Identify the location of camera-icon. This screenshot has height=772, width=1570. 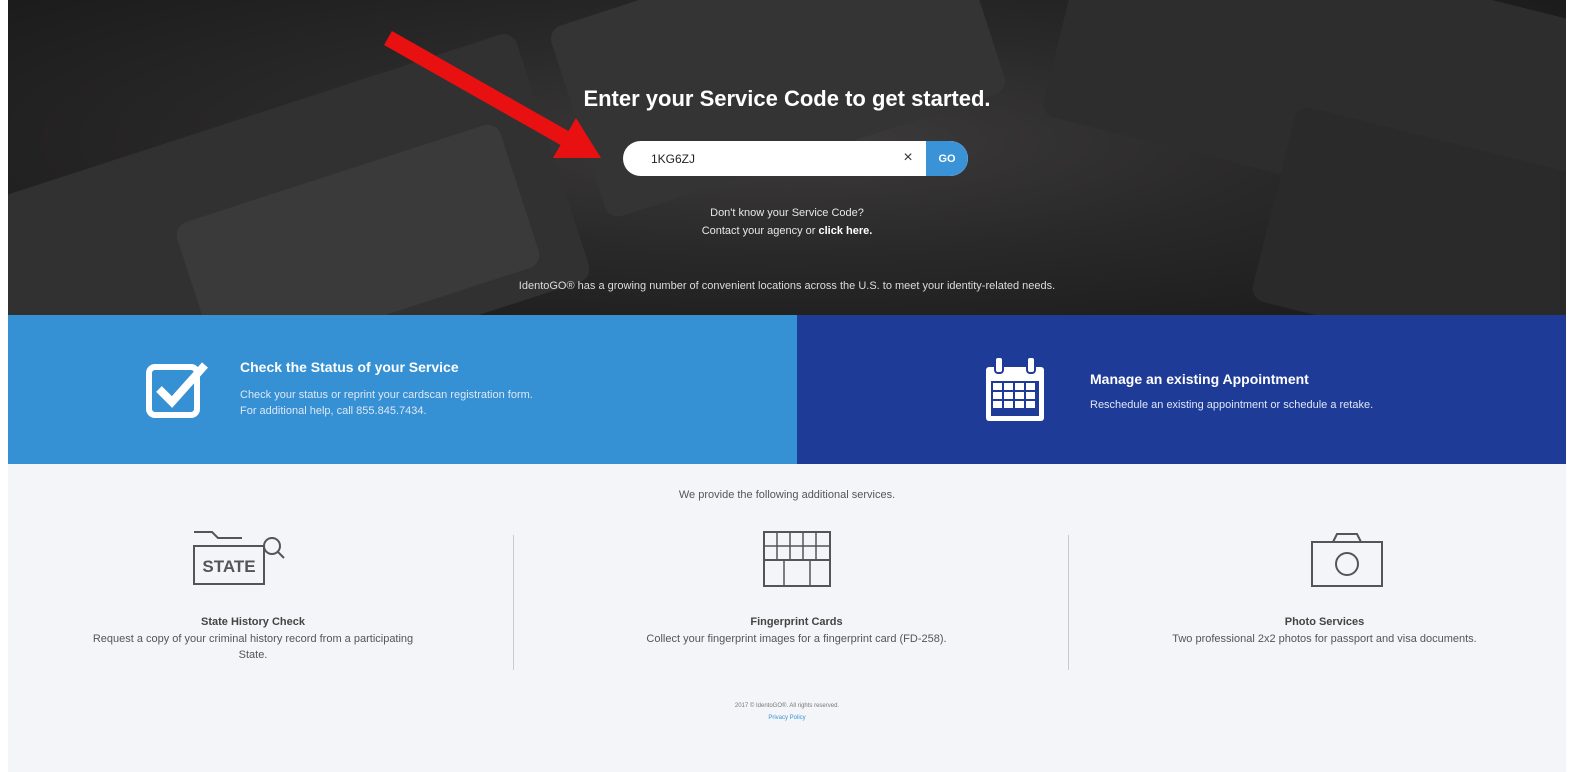
(1347, 560).